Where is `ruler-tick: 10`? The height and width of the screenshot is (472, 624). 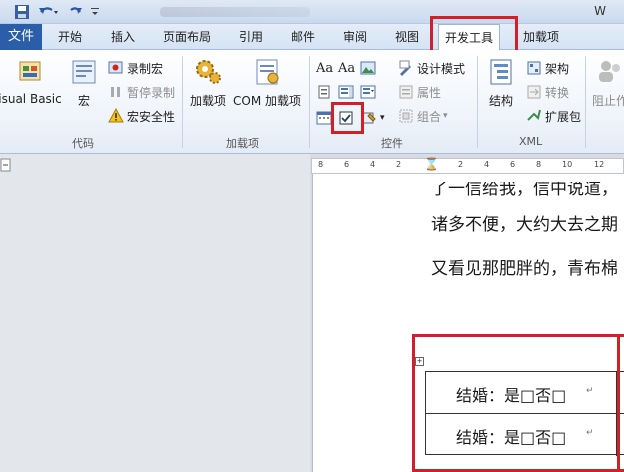 ruler-tick: 10 is located at coordinates (567, 164).